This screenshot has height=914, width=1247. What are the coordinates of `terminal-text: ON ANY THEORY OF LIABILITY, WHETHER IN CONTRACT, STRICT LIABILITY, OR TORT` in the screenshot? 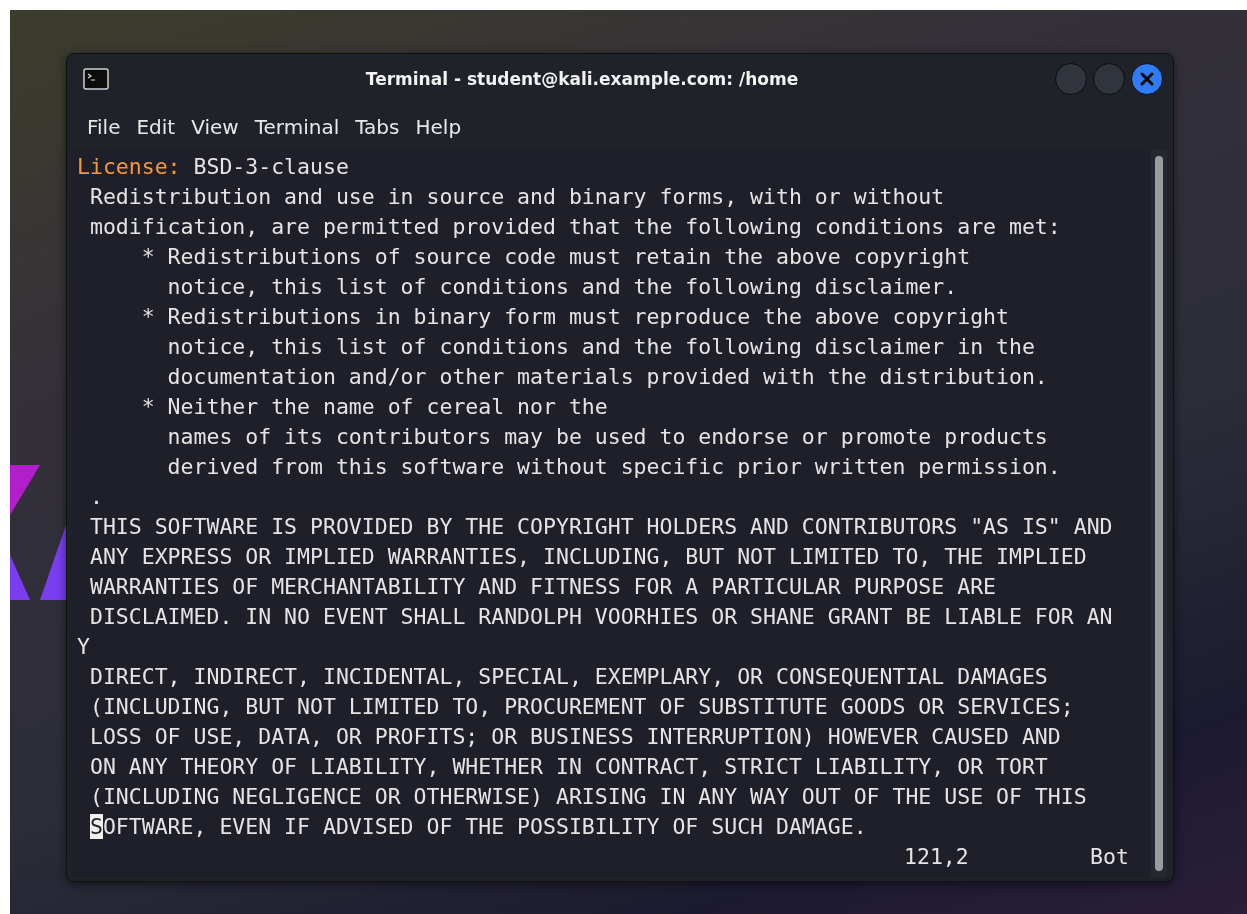 It's located at (568, 766).